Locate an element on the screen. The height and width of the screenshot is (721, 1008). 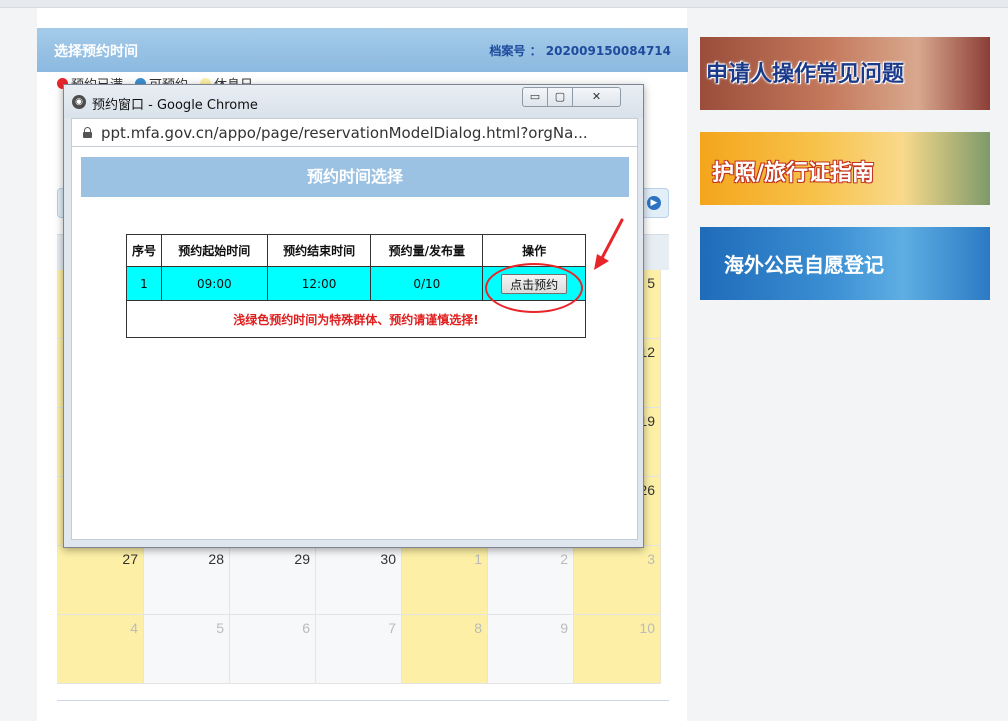
banner-passport-guide: 护照/旅行证指南 is located at coordinates (845, 168).